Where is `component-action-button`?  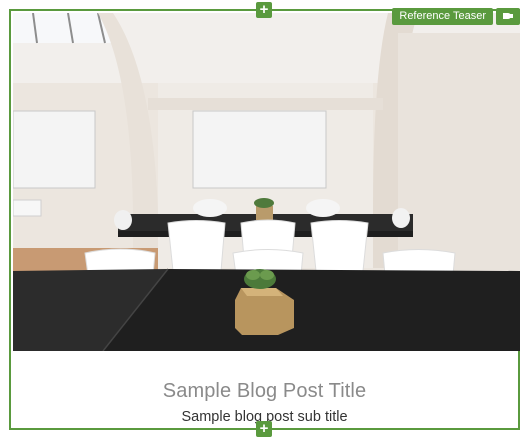
component-action-button is located at coordinates (508, 16).